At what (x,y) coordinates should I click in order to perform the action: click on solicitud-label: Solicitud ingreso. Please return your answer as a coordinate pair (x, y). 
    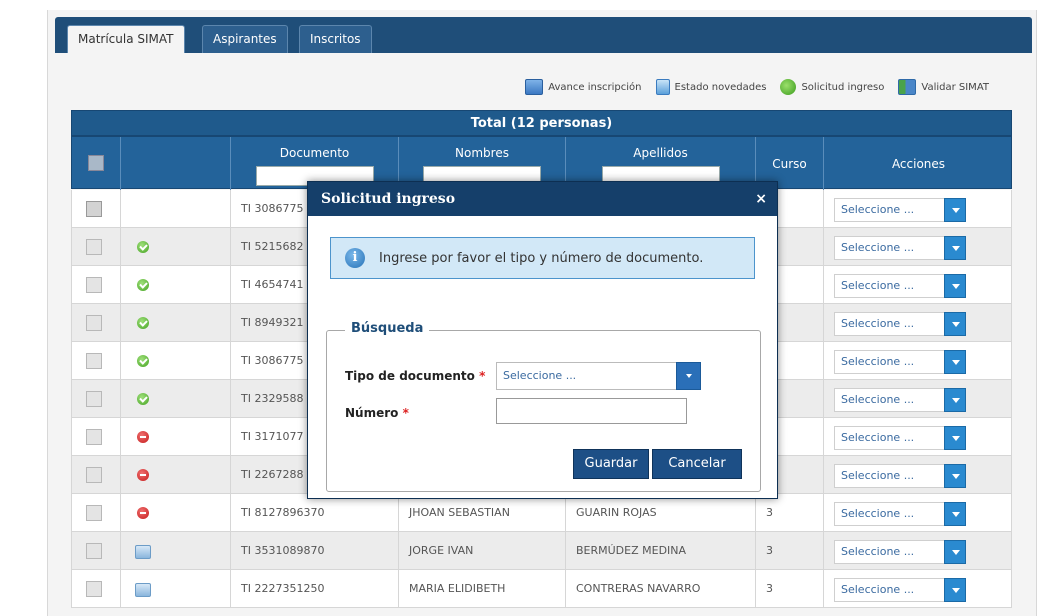
    Looking at the image, I should click on (843, 87).